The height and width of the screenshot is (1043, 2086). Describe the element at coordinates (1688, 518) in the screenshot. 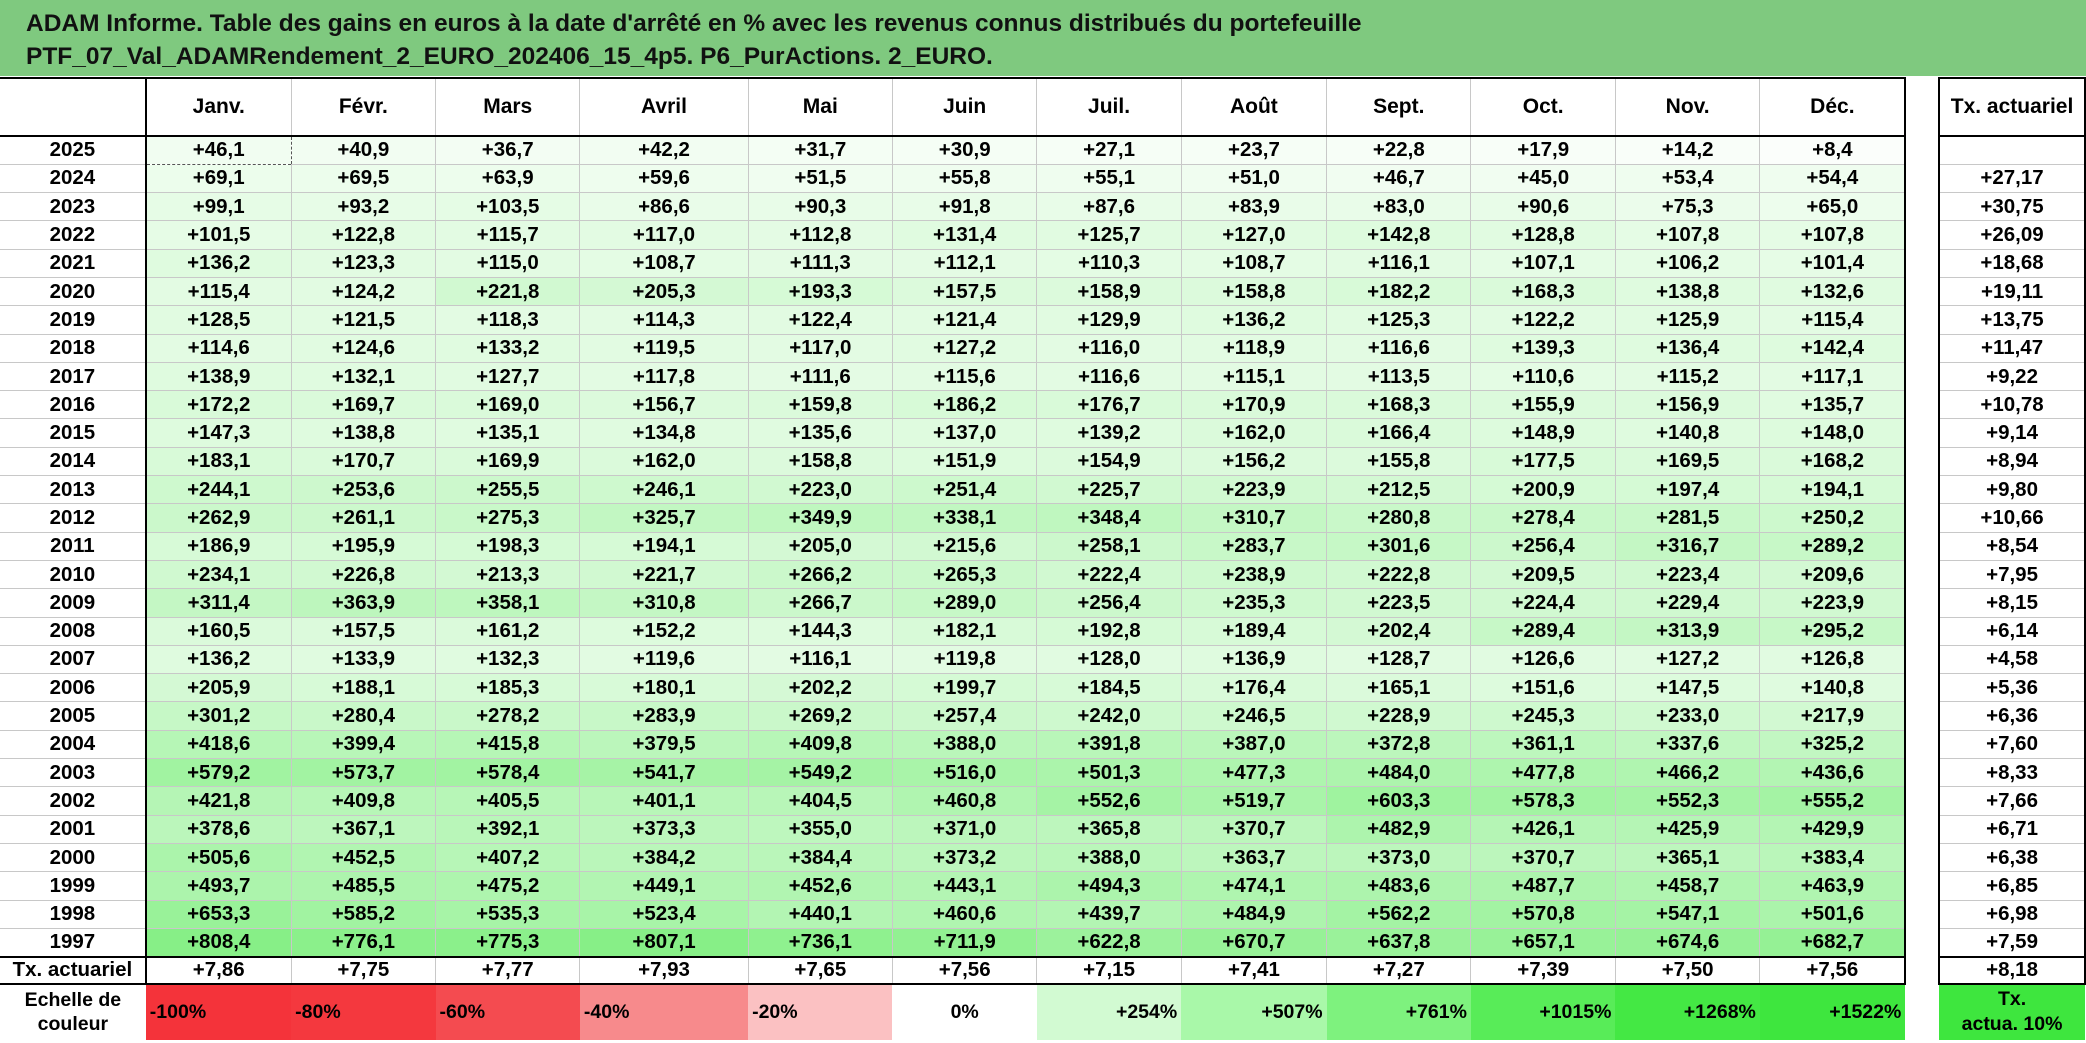

I see `gain-cell: +281,5` at that location.